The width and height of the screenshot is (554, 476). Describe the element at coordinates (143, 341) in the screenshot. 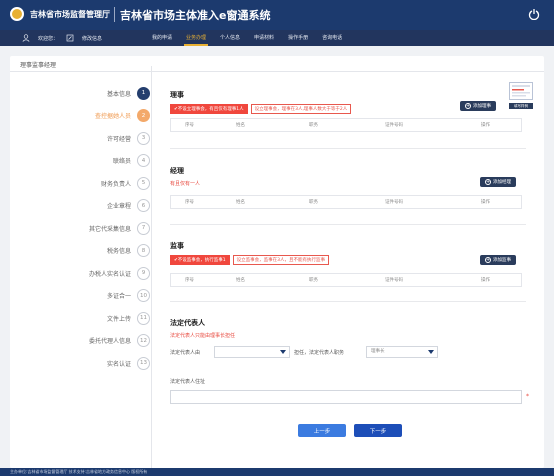

I see `step-number: 12` at that location.